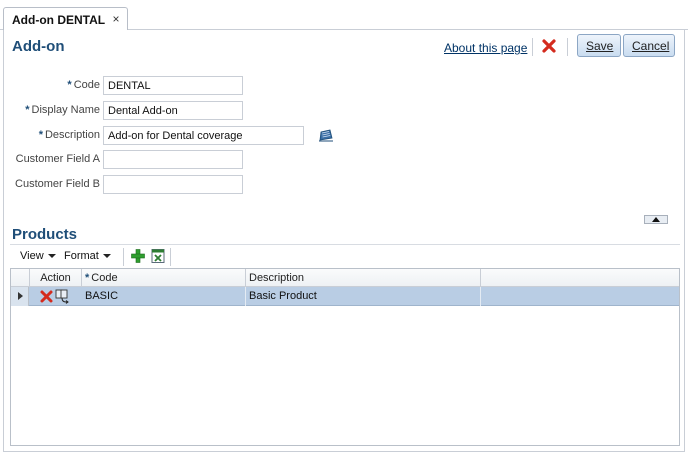  I want to click on add-icon, so click(138, 256).